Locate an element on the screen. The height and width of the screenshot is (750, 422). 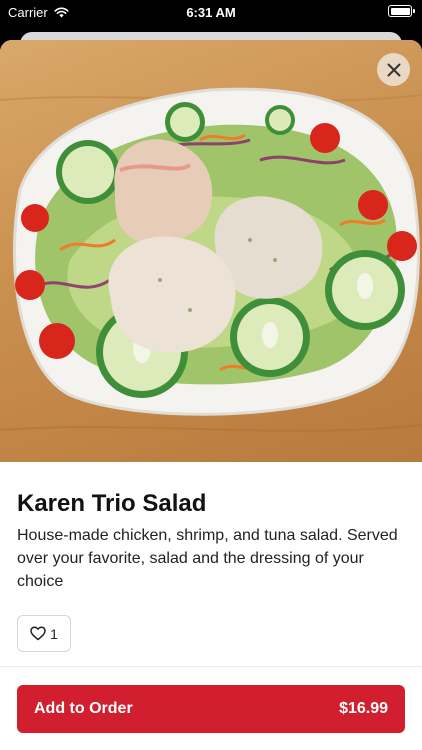
heart-icon is located at coordinates (38, 633).